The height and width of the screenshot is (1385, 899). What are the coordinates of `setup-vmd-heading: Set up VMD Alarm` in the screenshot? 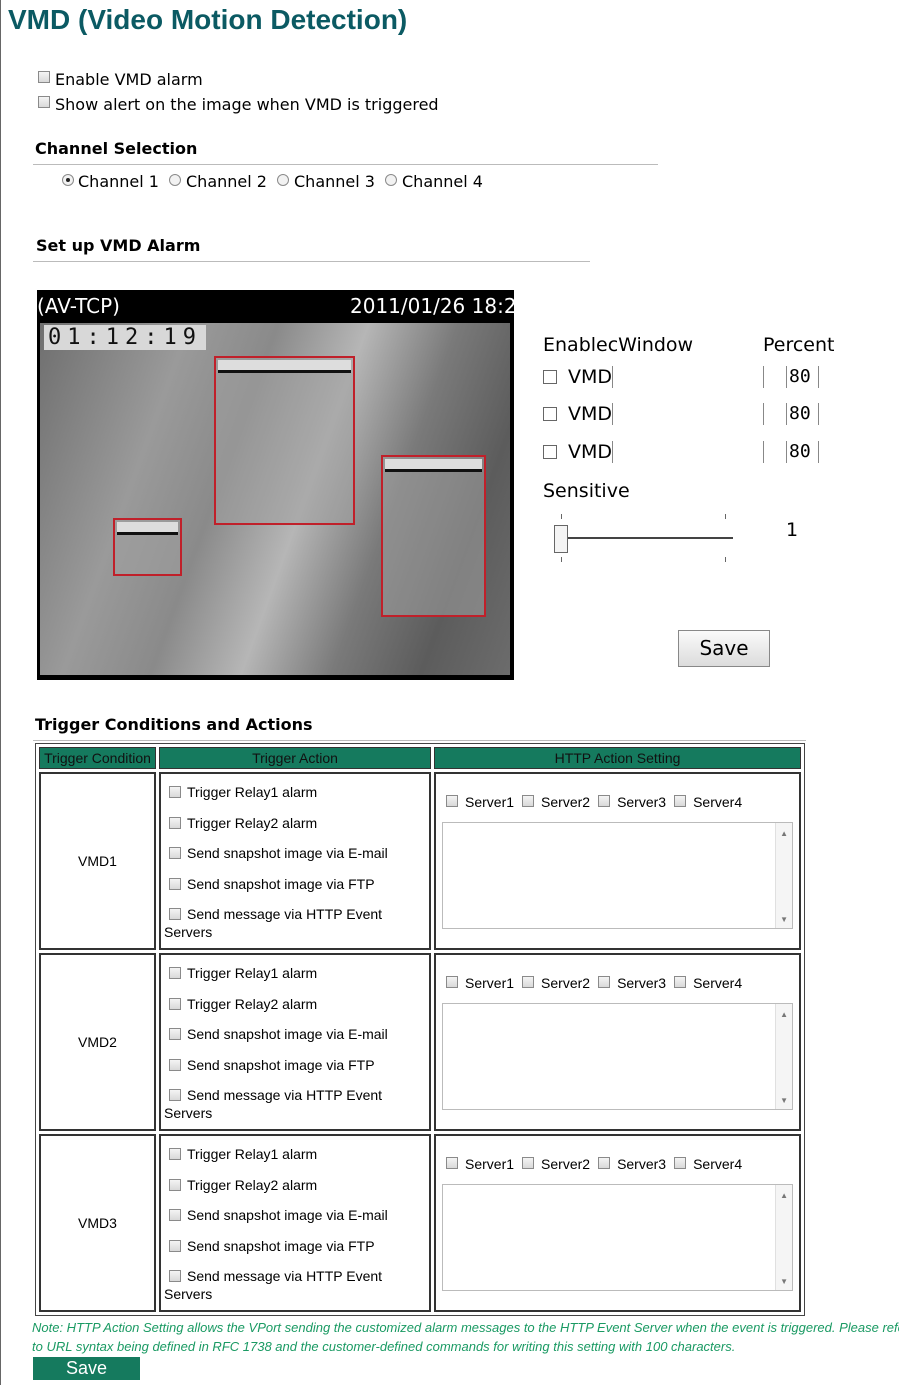 It's located at (118, 245).